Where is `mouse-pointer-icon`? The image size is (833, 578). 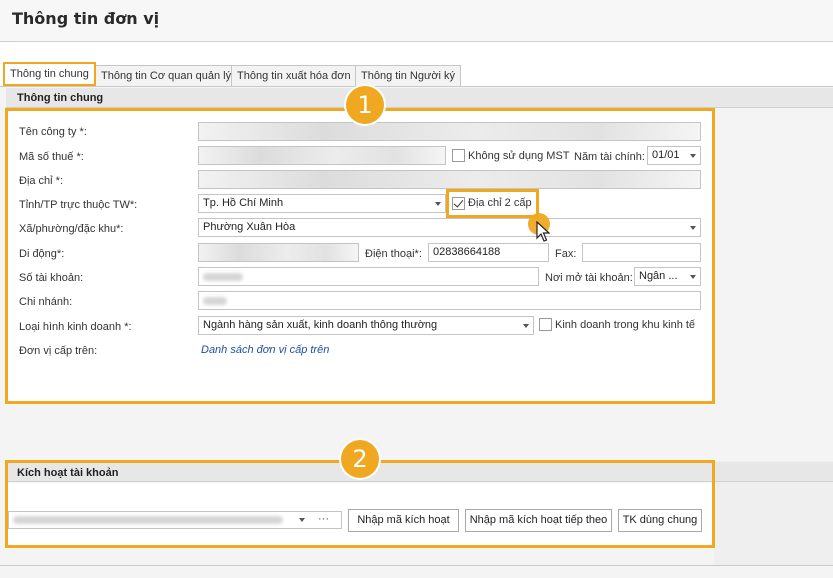 mouse-pointer-icon is located at coordinates (543, 231).